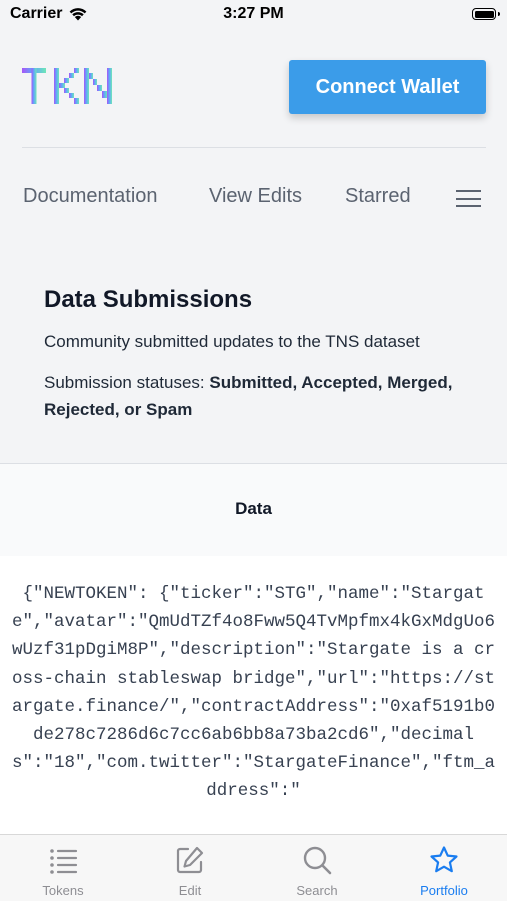 Image resolution: width=507 pixels, height=901 pixels. What do you see at coordinates (387, 87) in the screenshot?
I see `connect-wallet-button: Connect Wallet` at bounding box center [387, 87].